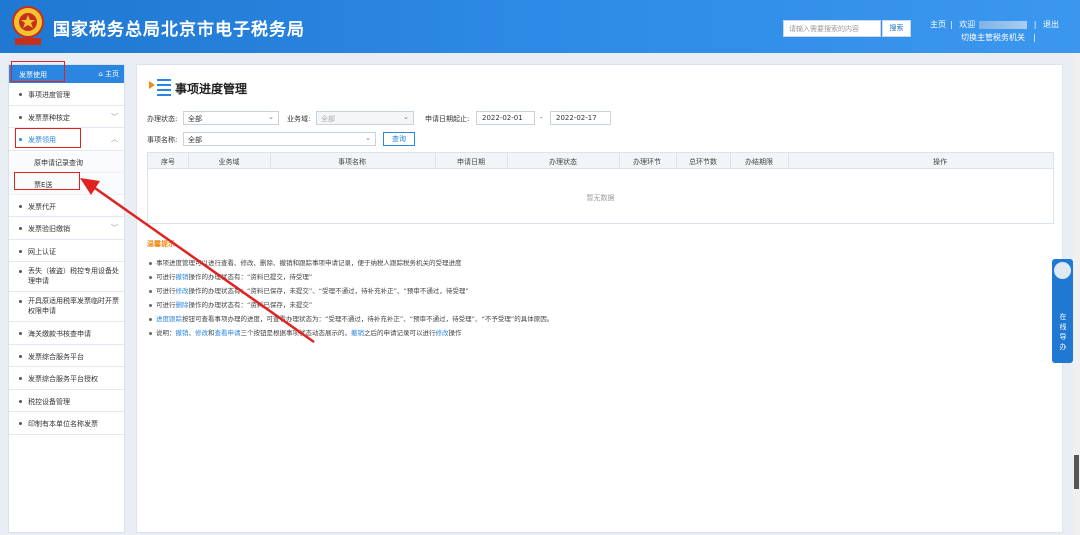  Describe the element at coordinates (47, 181) in the screenshot. I see `highlight-box-piaoesong` at that location.